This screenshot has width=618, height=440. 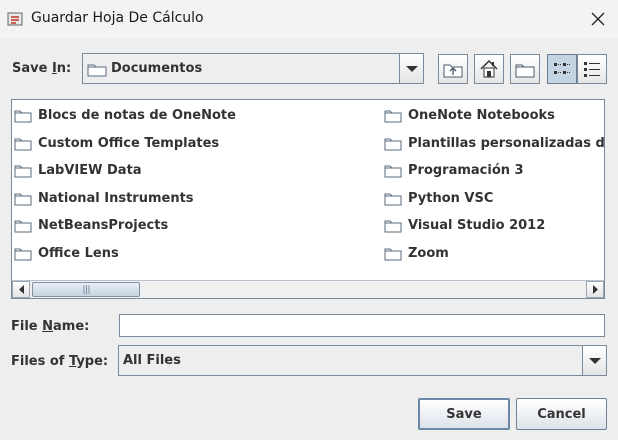 I want to click on file-name: Plantillas personalizadas de, so click(x=506, y=143).